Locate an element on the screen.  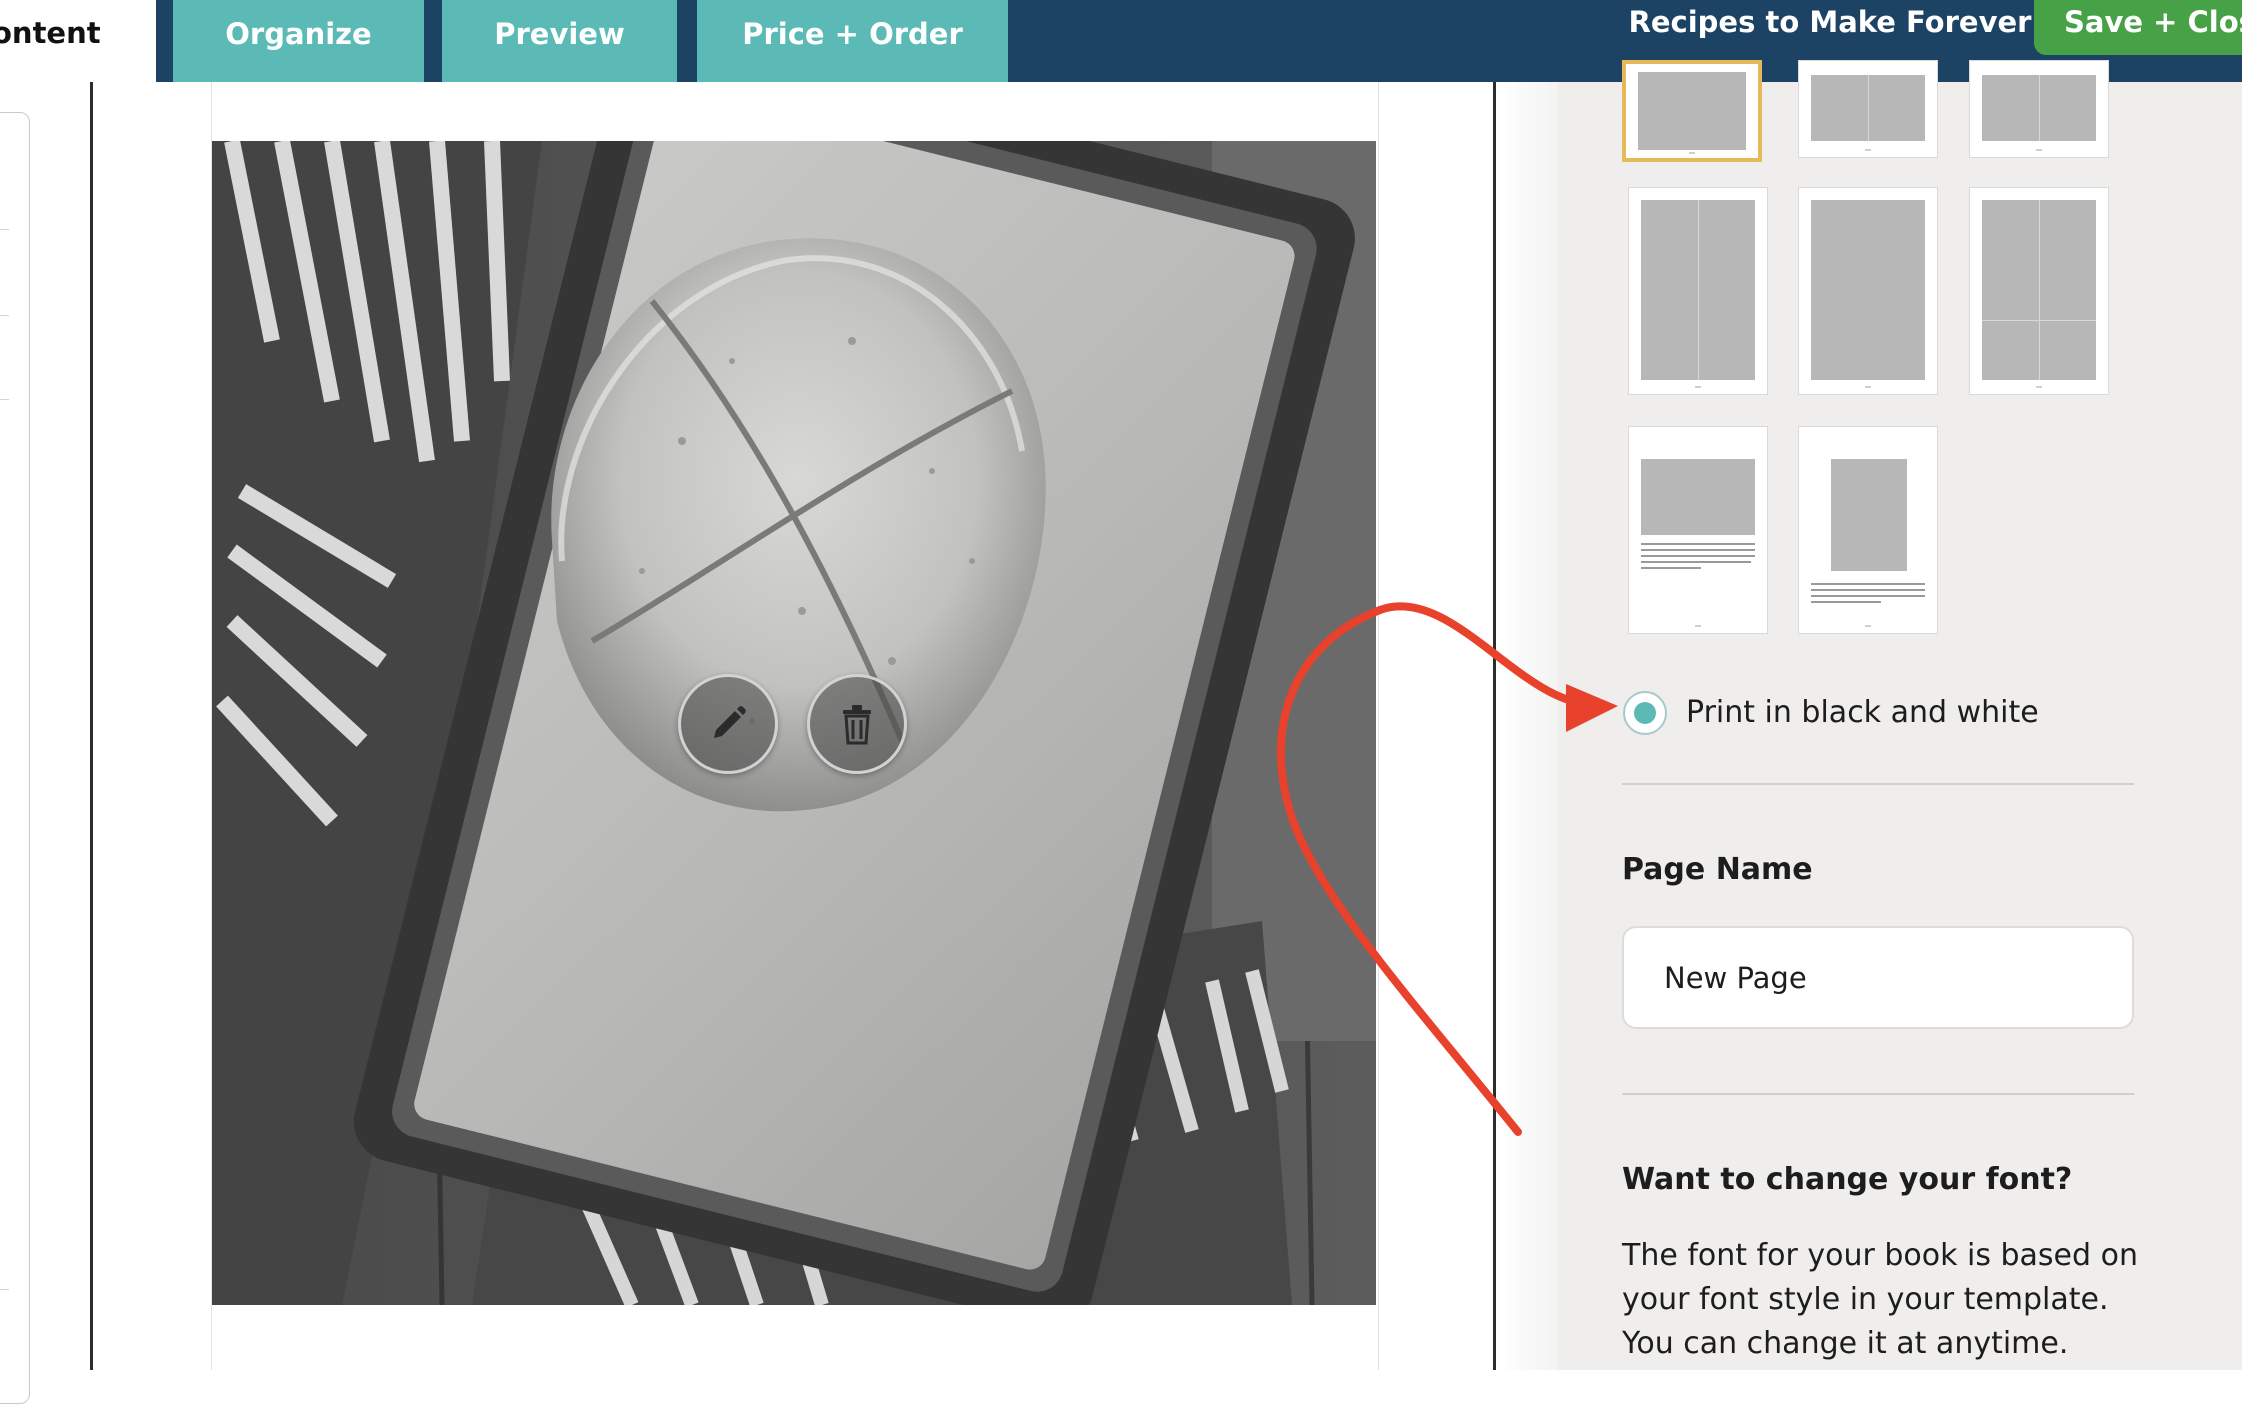
book-title: Recipes to Make Forever is located at coordinates (1830, 22).